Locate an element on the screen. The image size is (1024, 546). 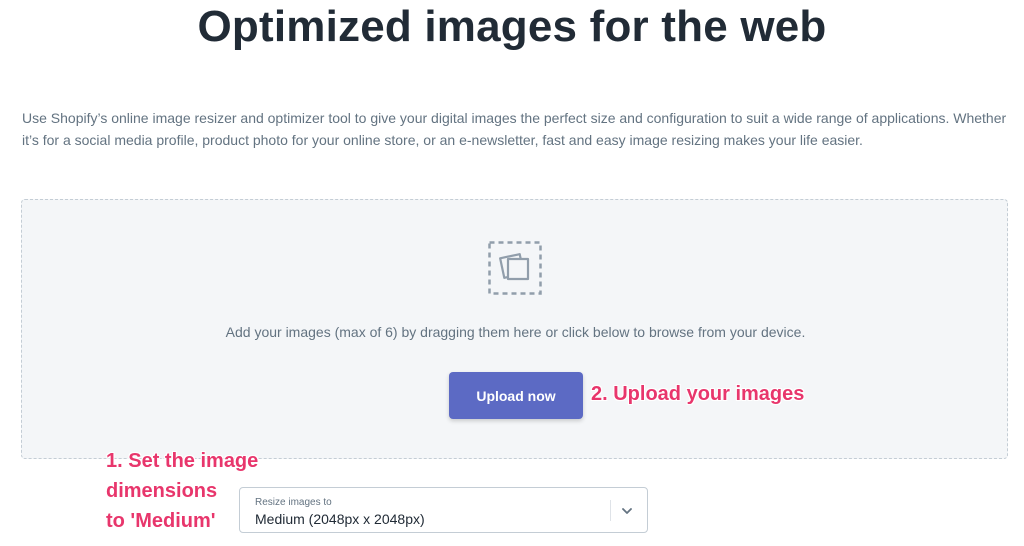
upload-now-button: Upload now is located at coordinates (516, 395).